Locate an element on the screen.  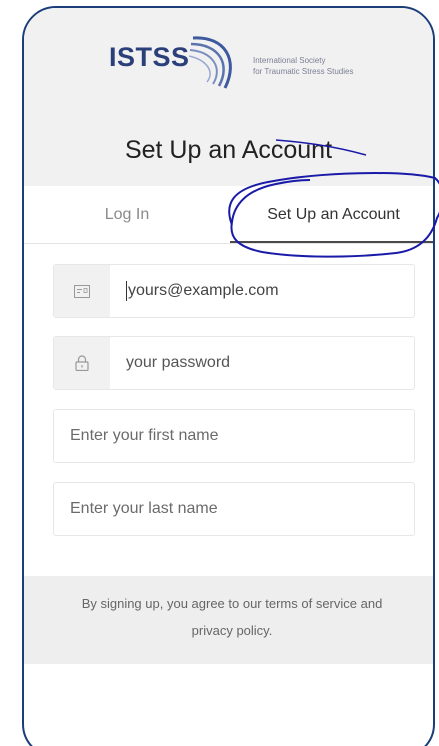
logo-acronym: ISTSS is located at coordinates (149, 57).